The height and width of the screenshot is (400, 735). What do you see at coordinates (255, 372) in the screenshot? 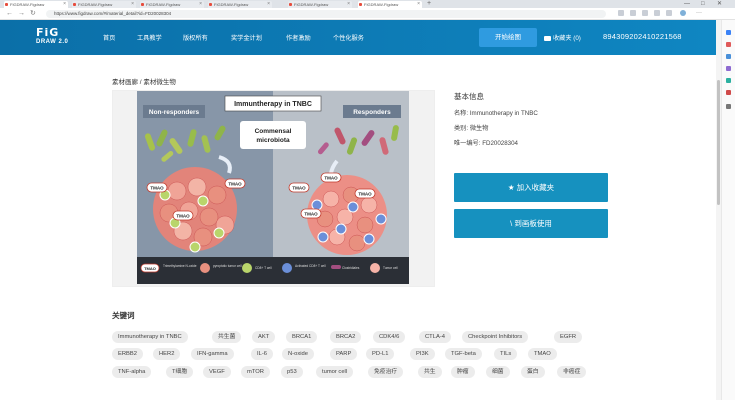
I see `keyword-tag: mTOR` at bounding box center [255, 372].